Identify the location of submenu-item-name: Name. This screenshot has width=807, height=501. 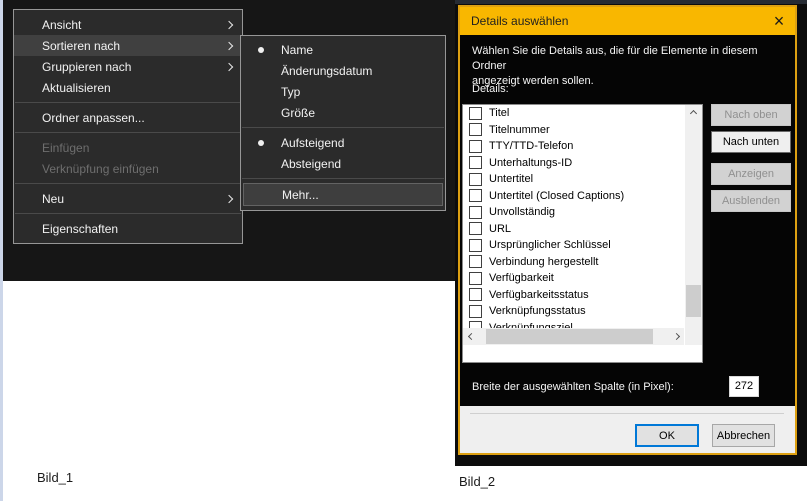
(343, 49).